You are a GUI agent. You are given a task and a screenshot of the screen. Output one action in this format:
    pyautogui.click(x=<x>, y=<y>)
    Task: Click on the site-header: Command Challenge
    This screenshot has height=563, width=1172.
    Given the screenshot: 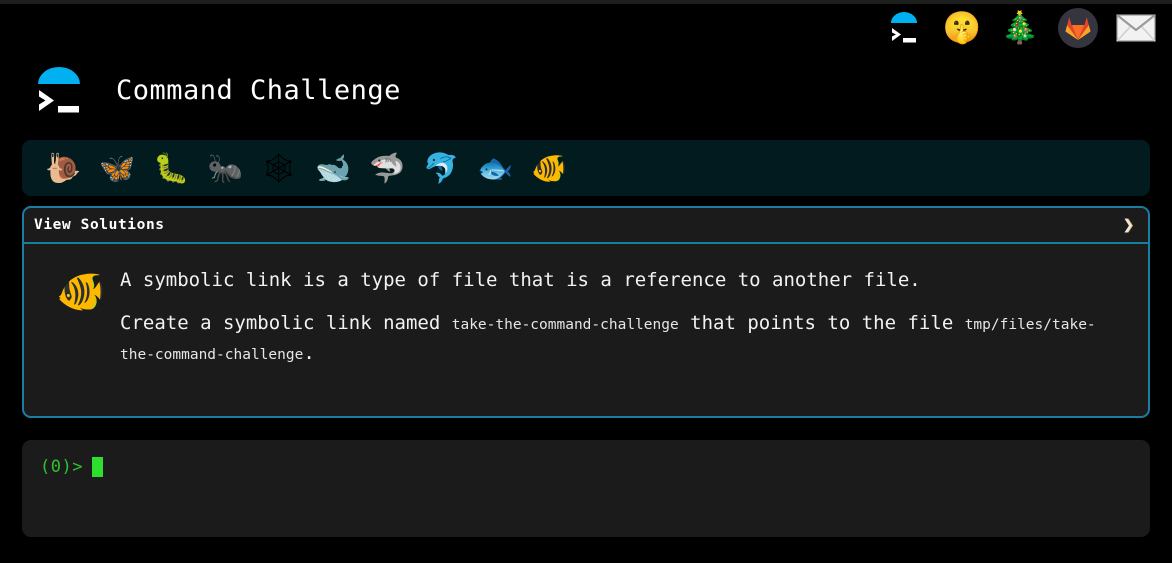 What is the action you would take?
    pyautogui.click(x=214, y=90)
    